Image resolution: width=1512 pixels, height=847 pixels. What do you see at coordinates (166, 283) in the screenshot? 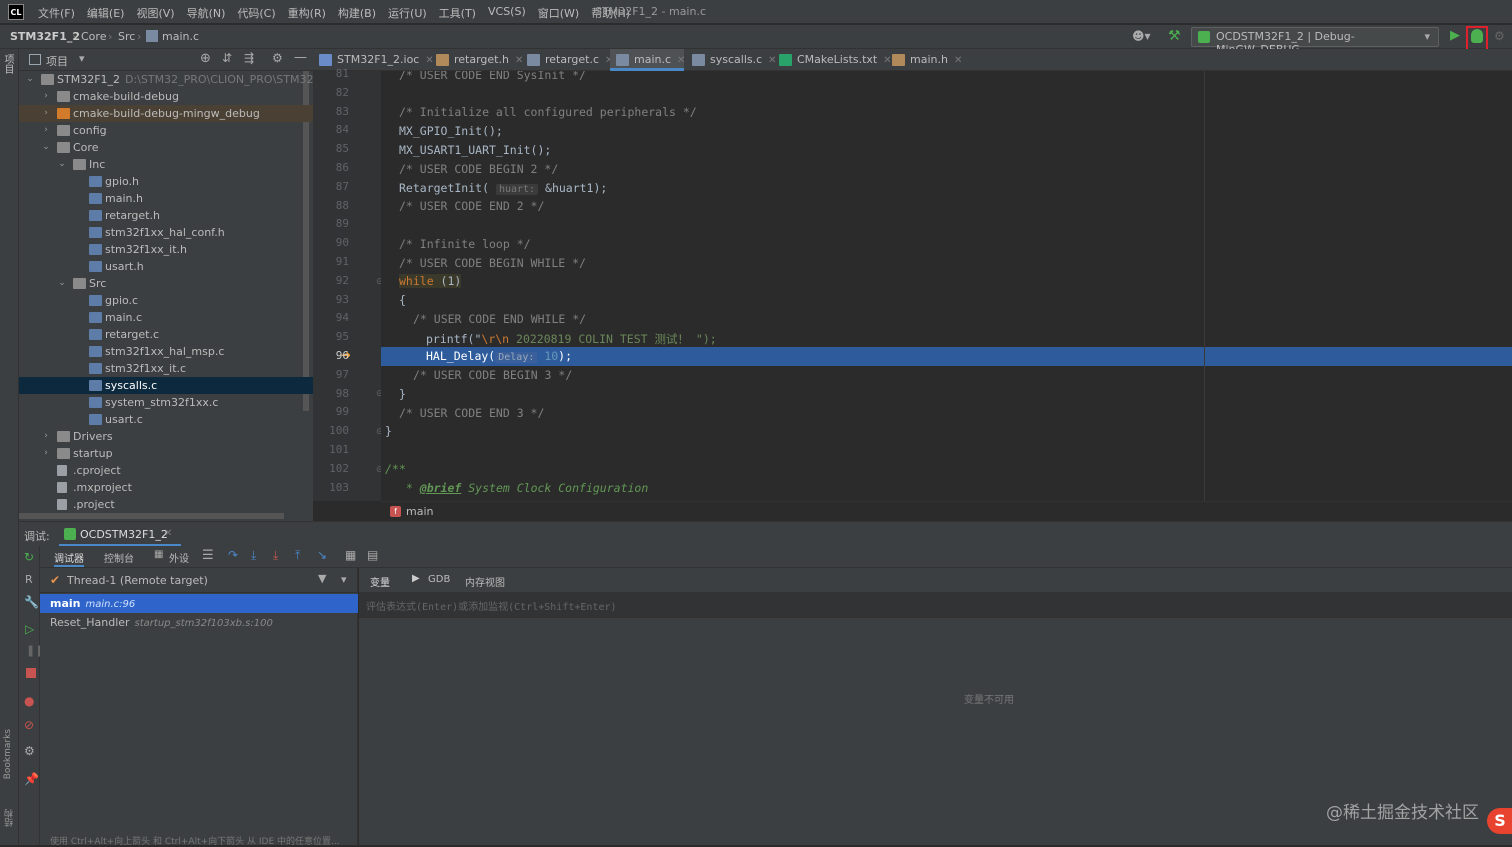
I see `tree-item: ⌄ Src` at bounding box center [166, 283].